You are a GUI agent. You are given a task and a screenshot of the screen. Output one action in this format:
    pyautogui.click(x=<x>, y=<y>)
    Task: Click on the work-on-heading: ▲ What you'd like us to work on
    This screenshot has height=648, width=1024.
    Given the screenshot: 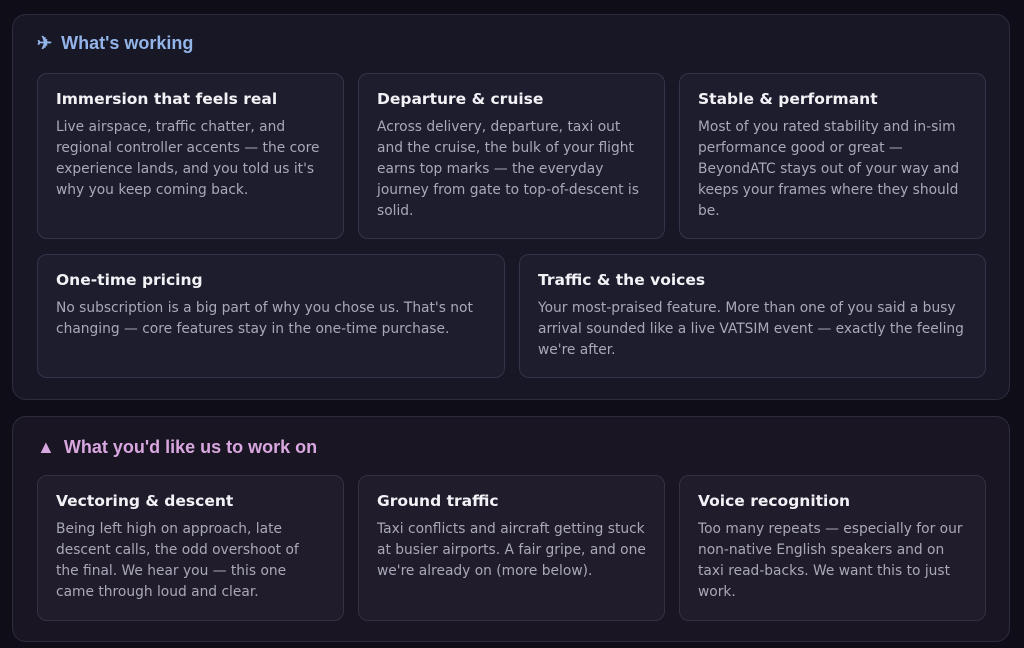 What is the action you would take?
    pyautogui.click(x=177, y=447)
    